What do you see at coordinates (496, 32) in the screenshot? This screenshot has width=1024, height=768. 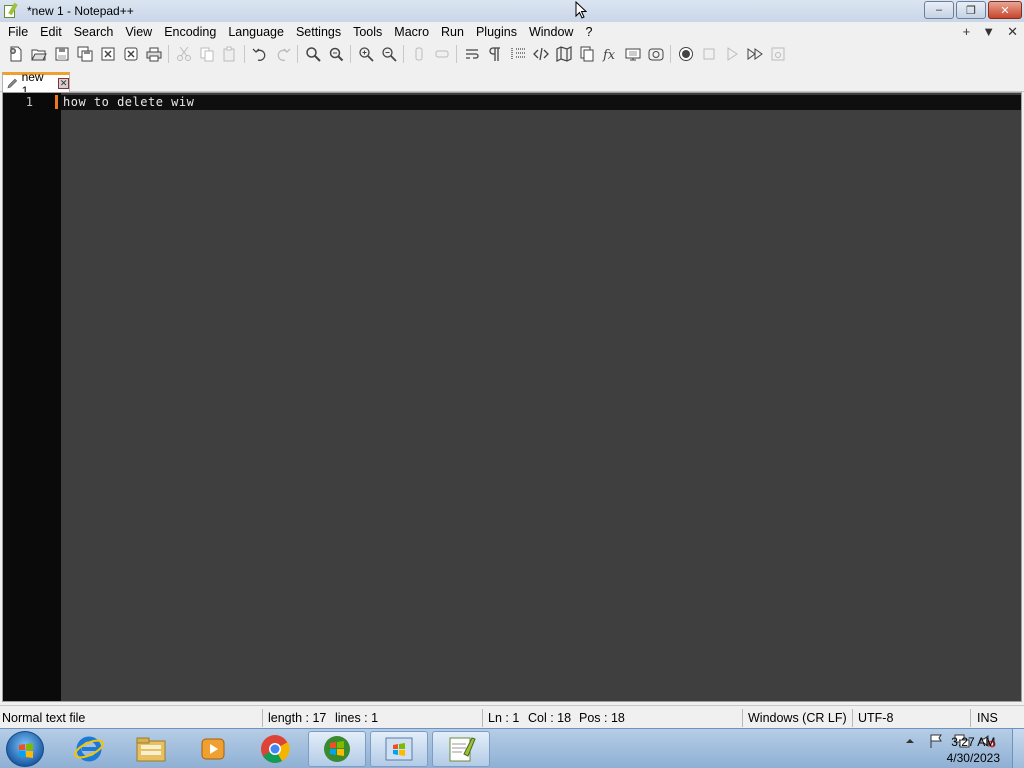 I see `menu-plugins: Plugins` at bounding box center [496, 32].